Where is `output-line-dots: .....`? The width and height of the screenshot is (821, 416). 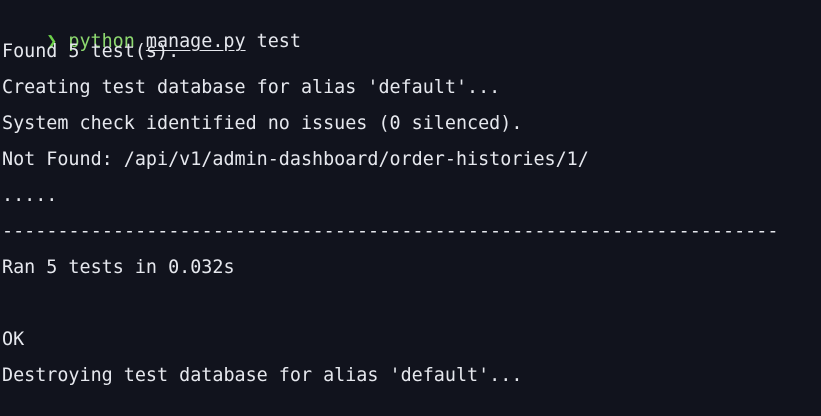
output-line-dots: ..... is located at coordinates (30, 195).